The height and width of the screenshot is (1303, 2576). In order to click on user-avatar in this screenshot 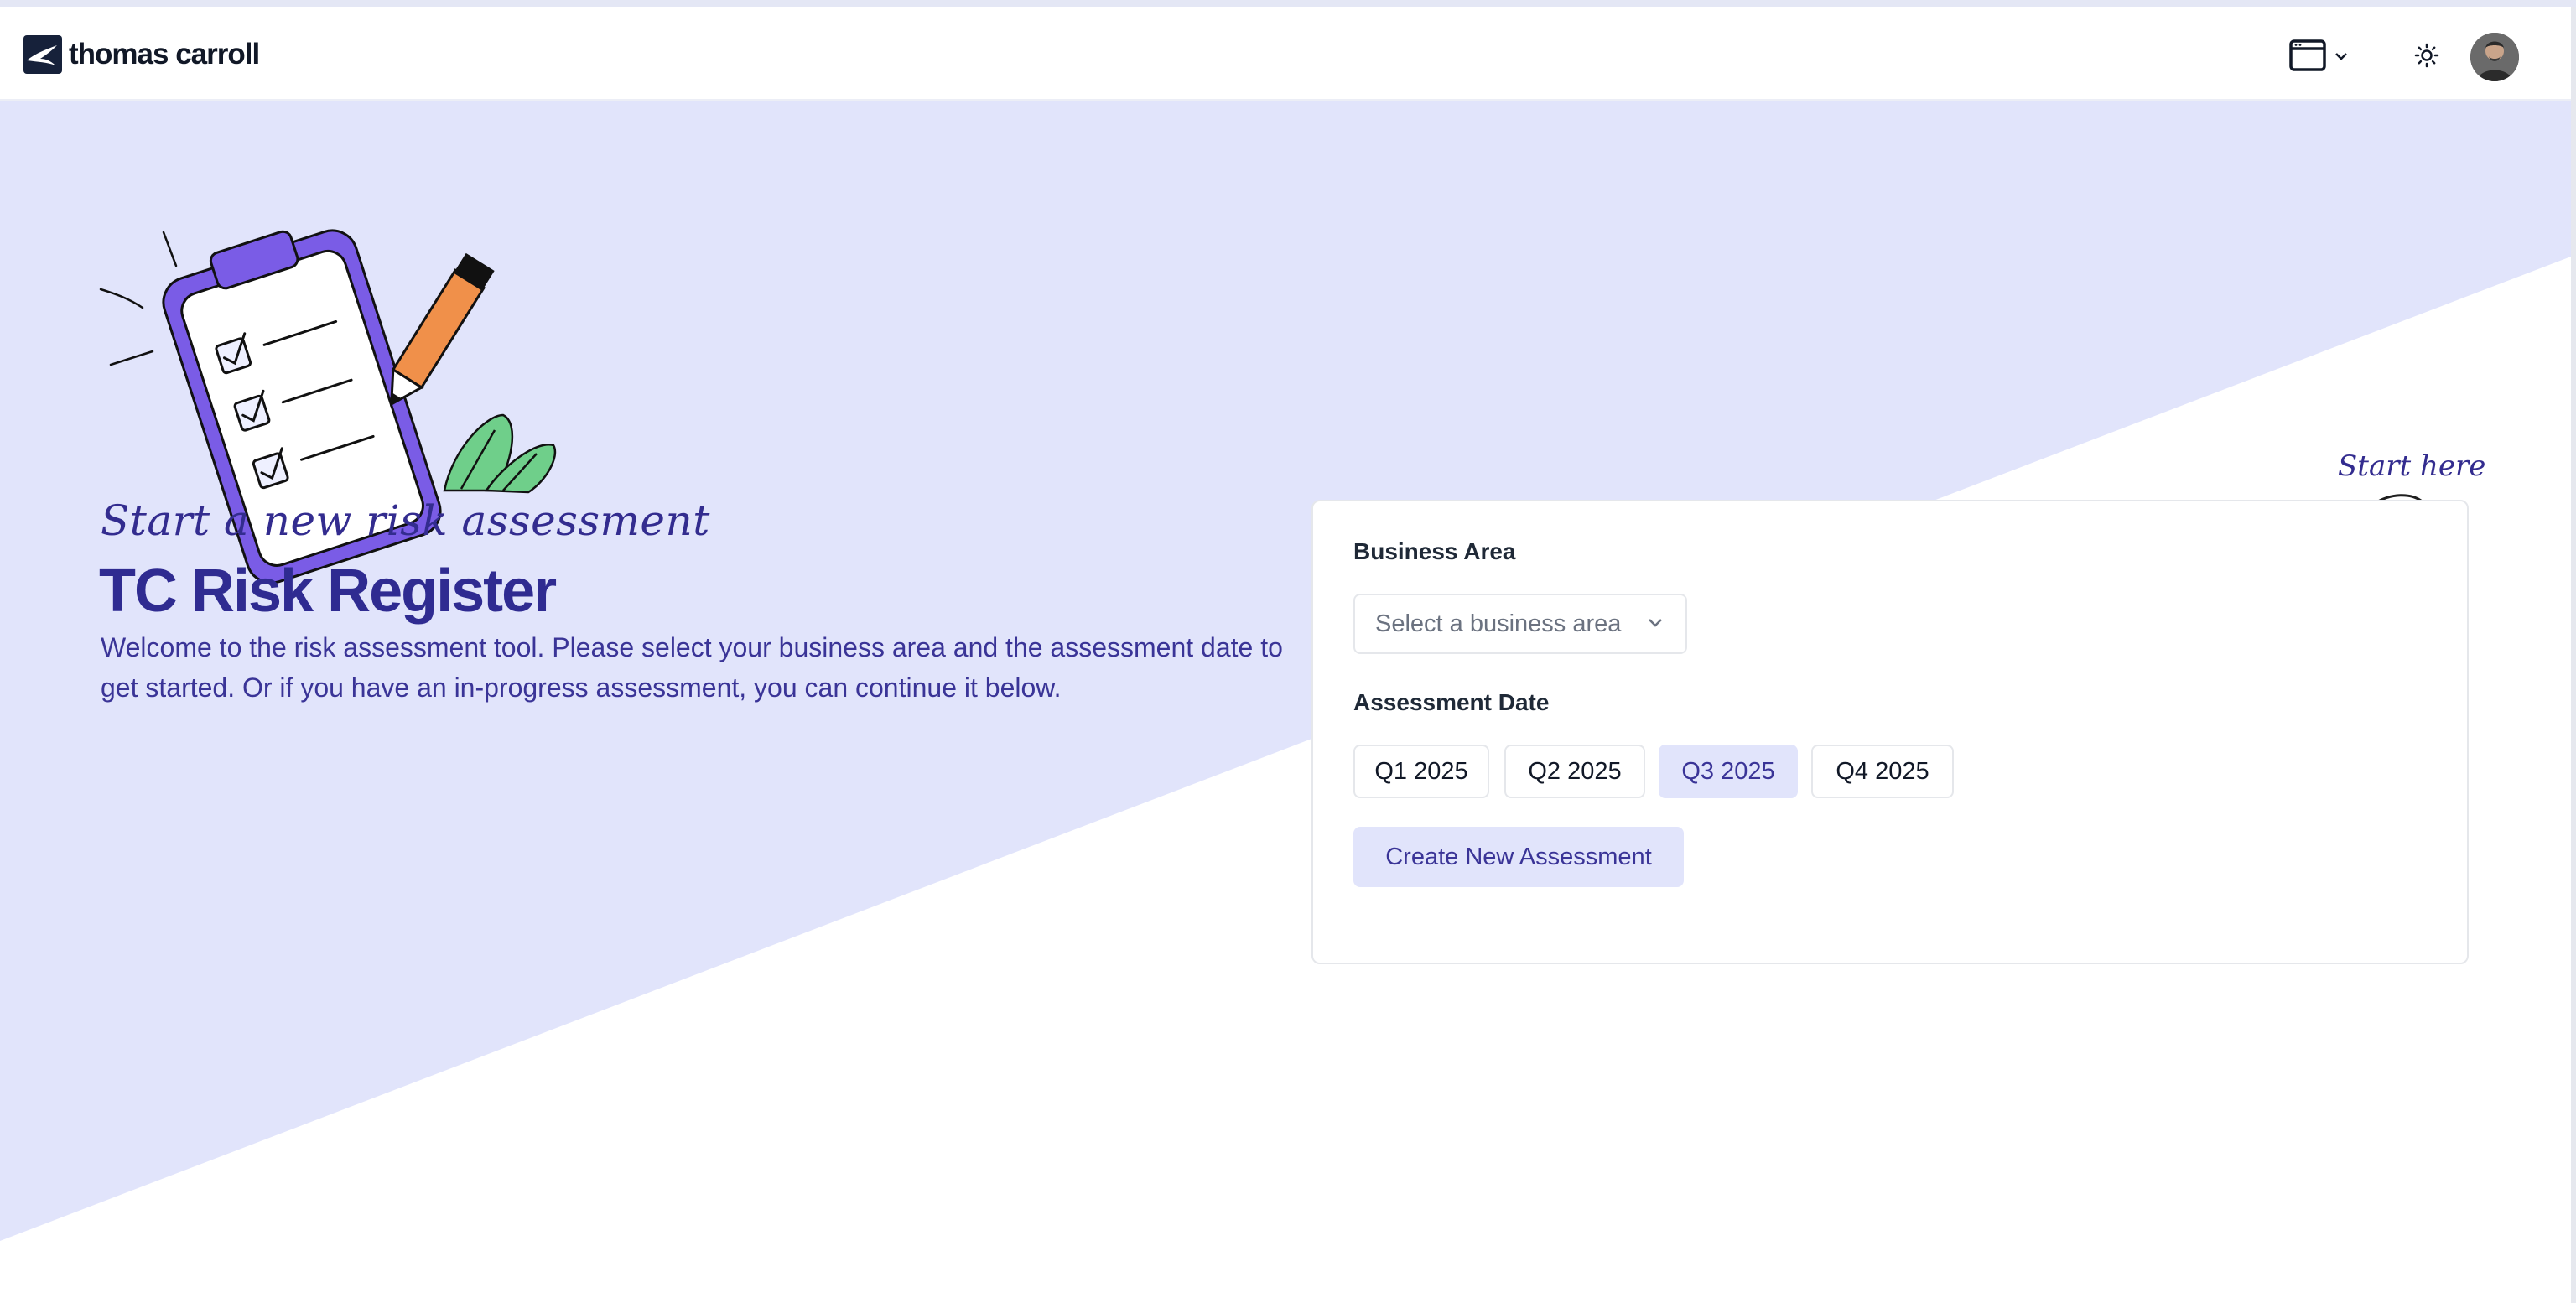, I will do `click(2494, 57)`.